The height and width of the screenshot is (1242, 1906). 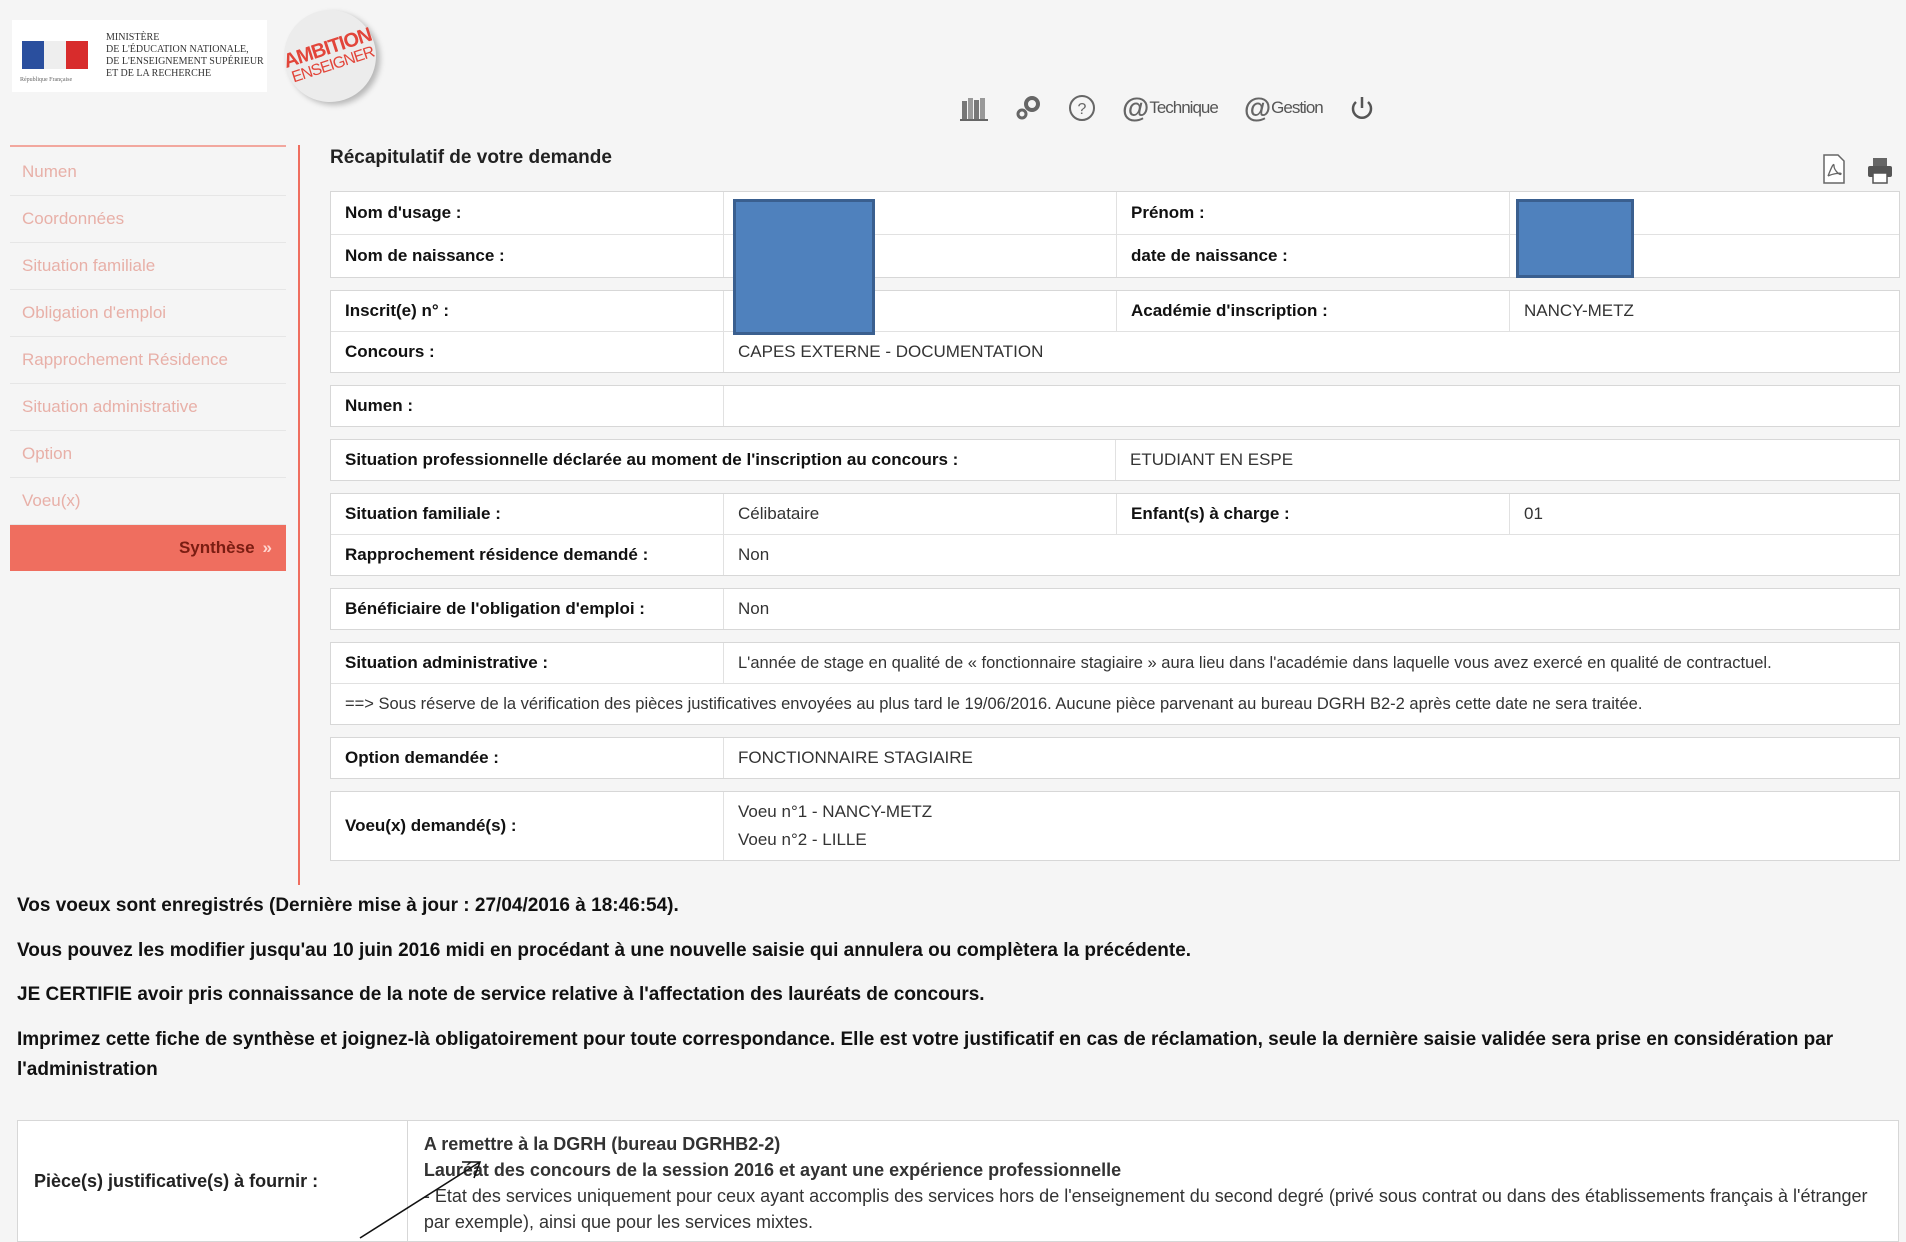 What do you see at coordinates (891, 351) in the screenshot?
I see `concours-value: CAPES EXTERNE - DOCUMENTATION` at bounding box center [891, 351].